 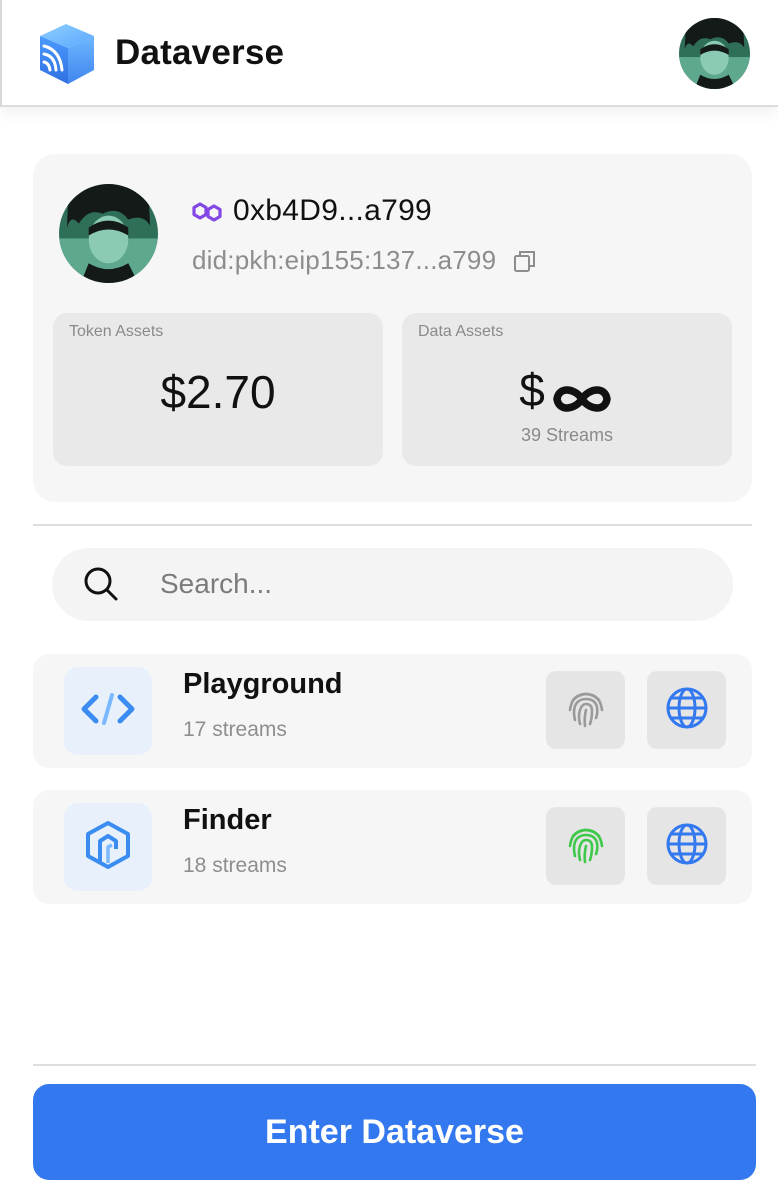 I want to click on app-row-playground: Playground 17 streams, so click(x=392, y=711).